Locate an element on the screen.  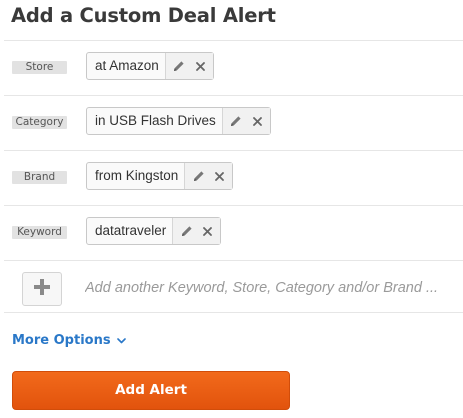
criteria-chip-category: in USB Flash Drives is located at coordinates (178, 121).